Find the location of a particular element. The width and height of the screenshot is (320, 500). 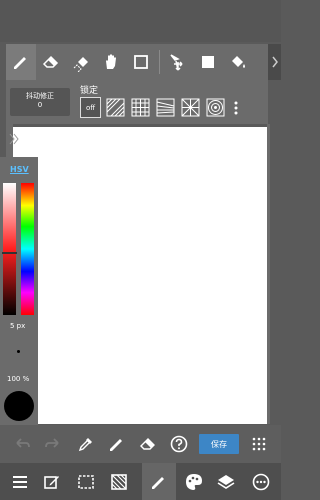

toolbar-divider is located at coordinates (159, 62).